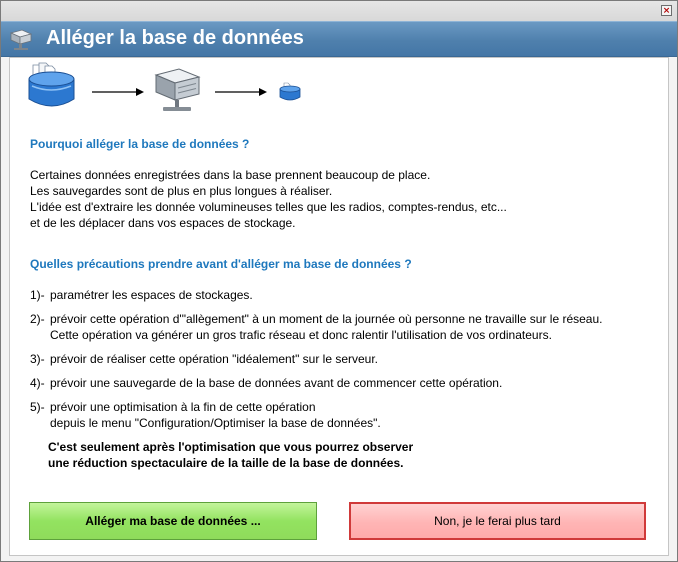 This screenshot has height=562, width=678. I want to click on server-title-icon, so click(21, 39).